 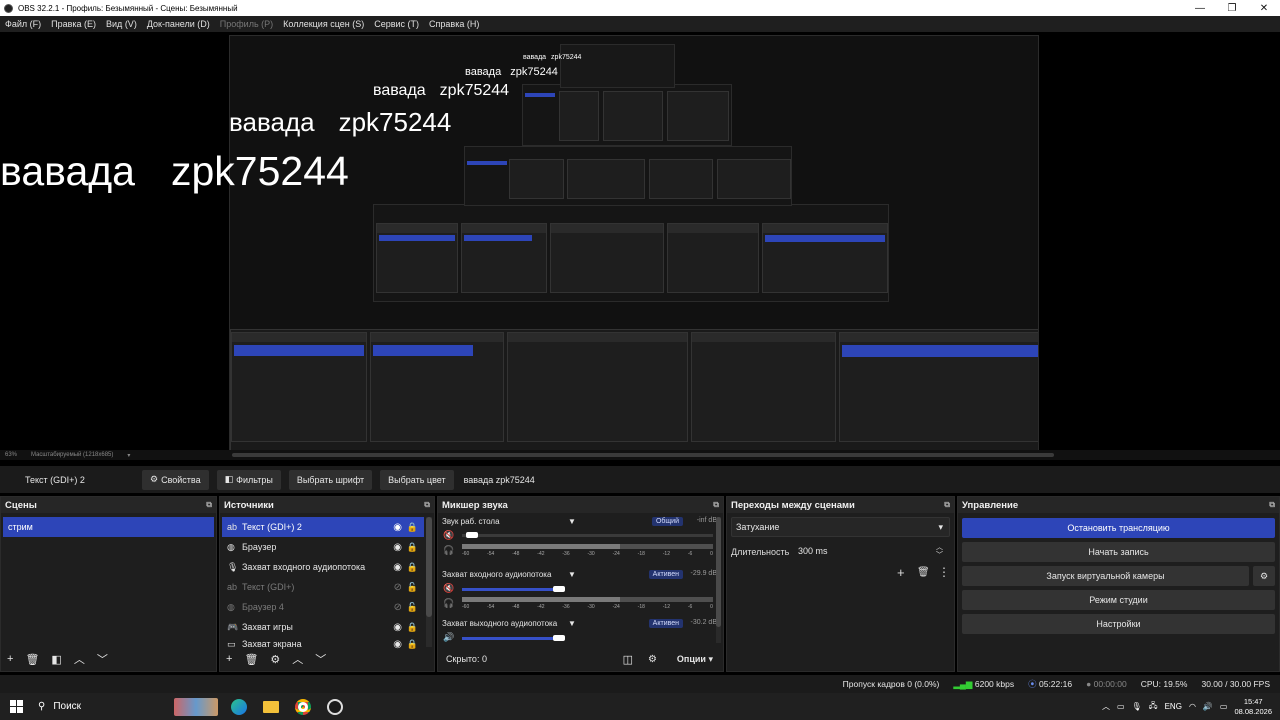 I want to click on layout-icon: ◫, so click(x=628, y=659).